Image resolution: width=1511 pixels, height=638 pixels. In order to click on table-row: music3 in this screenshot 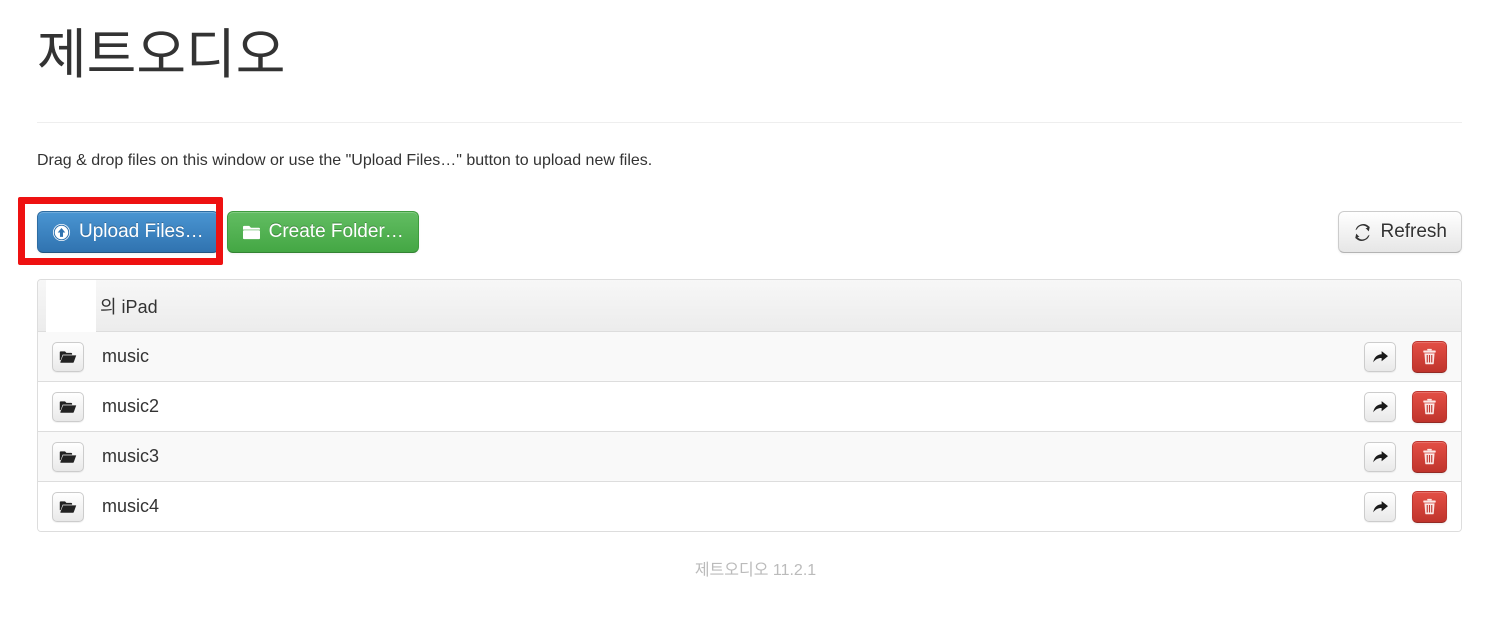, I will do `click(749, 456)`.